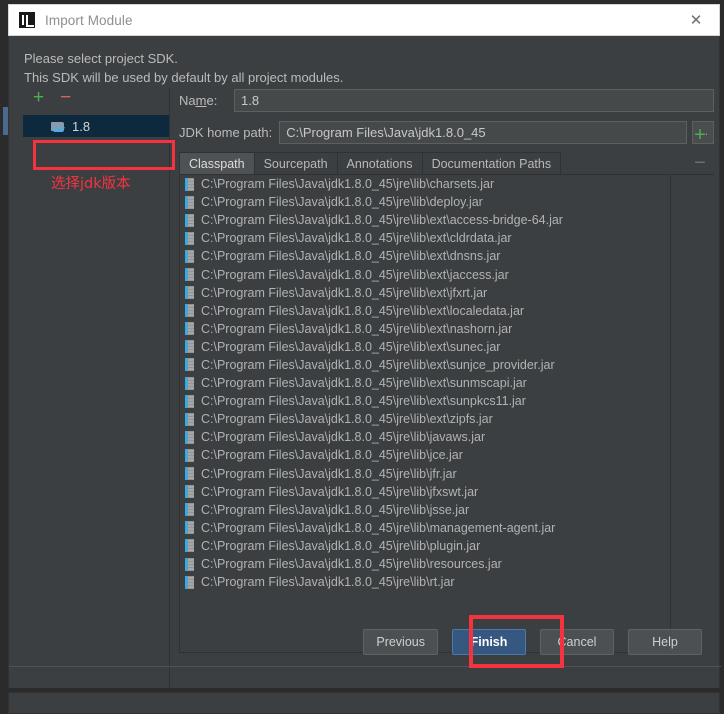 This screenshot has width=724, height=714. What do you see at coordinates (400, 642) in the screenshot?
I see `previous-button: Previous` at bounding box center [400, 642].